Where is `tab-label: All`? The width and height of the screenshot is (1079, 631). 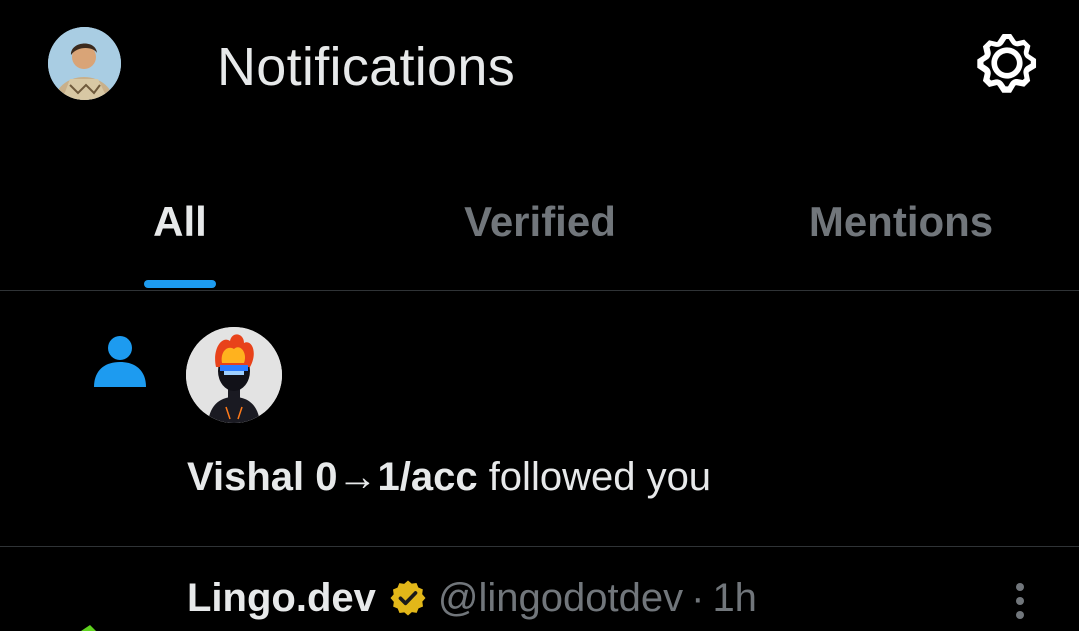 tab-label: All is located at coordinates (180, 221).